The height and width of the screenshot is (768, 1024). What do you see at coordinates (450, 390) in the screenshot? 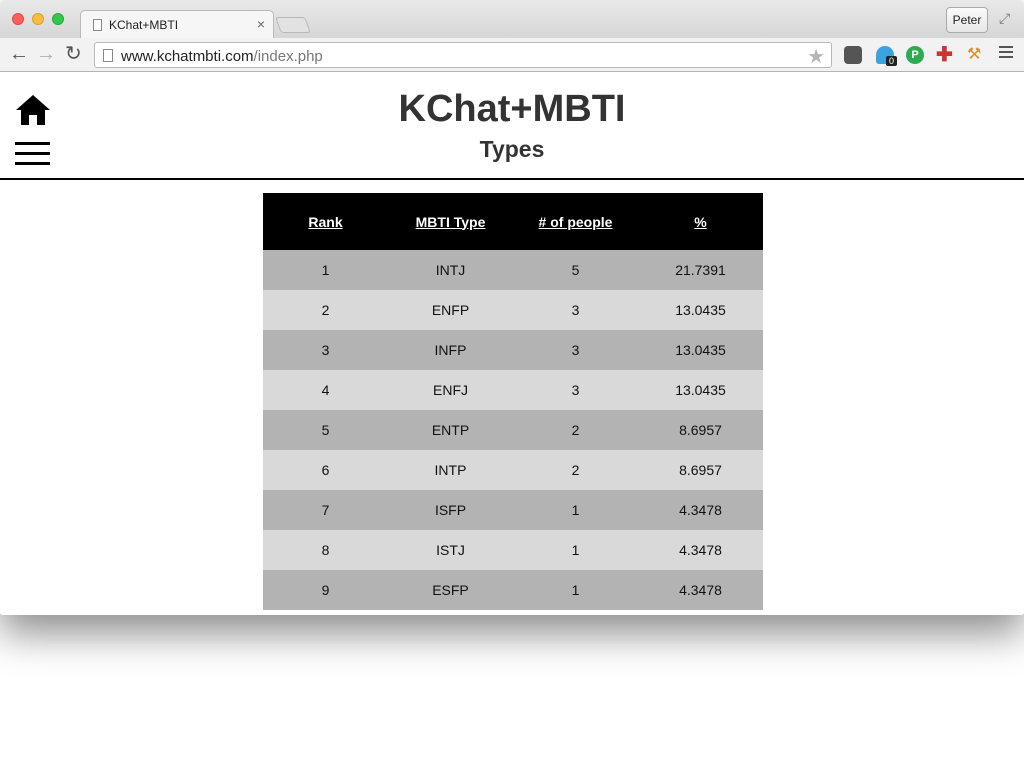
I see `table-cell: ENFJ` at bounding box center [450, 390].